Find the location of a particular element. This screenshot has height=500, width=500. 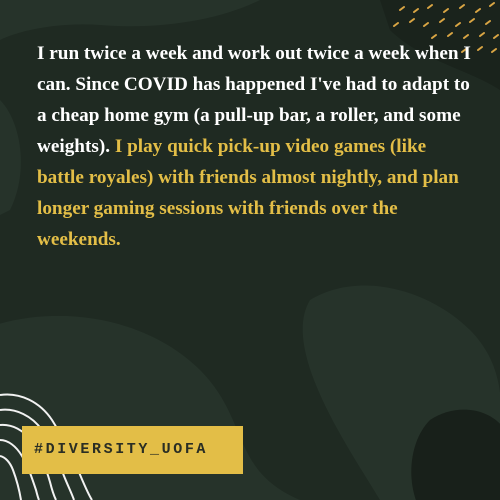

hashtag-banner: #DIVERSITY_UOFA is located at coordinates (132, 450).